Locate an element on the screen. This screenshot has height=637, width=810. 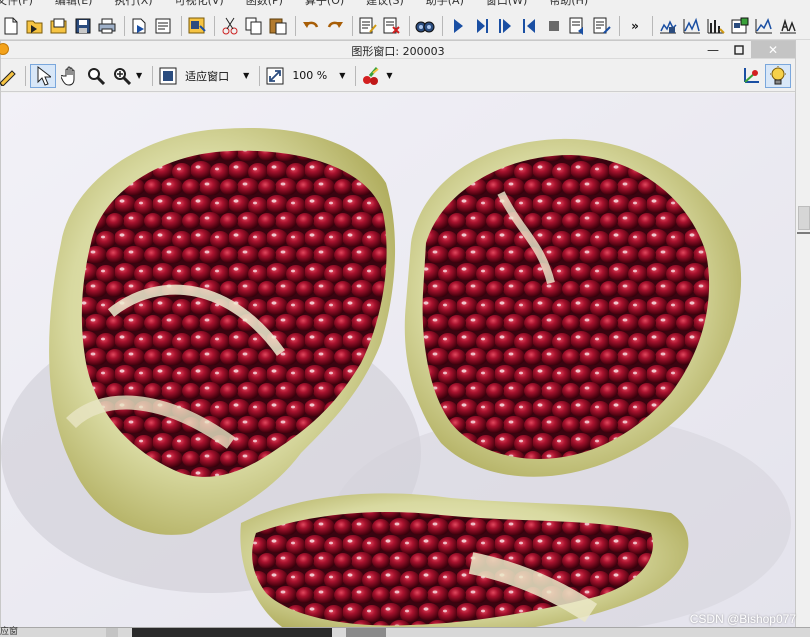
menu-window: 窗口(W) is located at coordinates (506, 4).